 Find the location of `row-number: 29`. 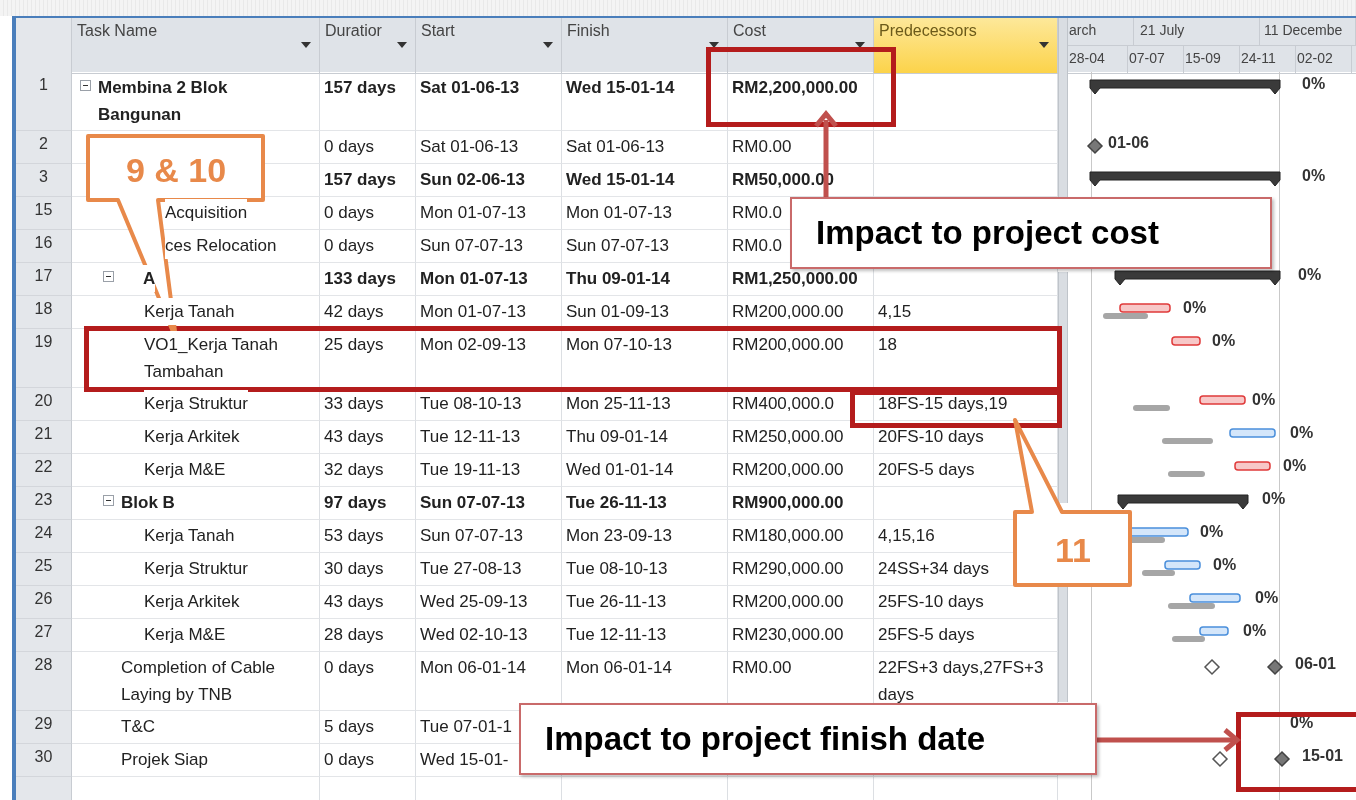

row-number: 29 is located at coordinates (44, 727).